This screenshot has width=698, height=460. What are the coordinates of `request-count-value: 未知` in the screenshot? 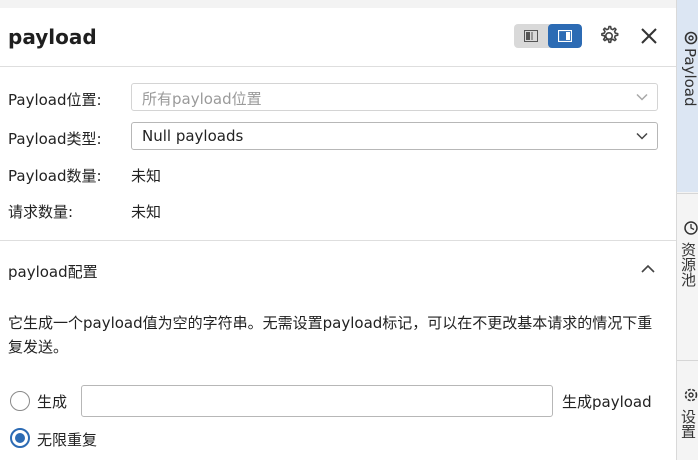 It's located at (146, 212).